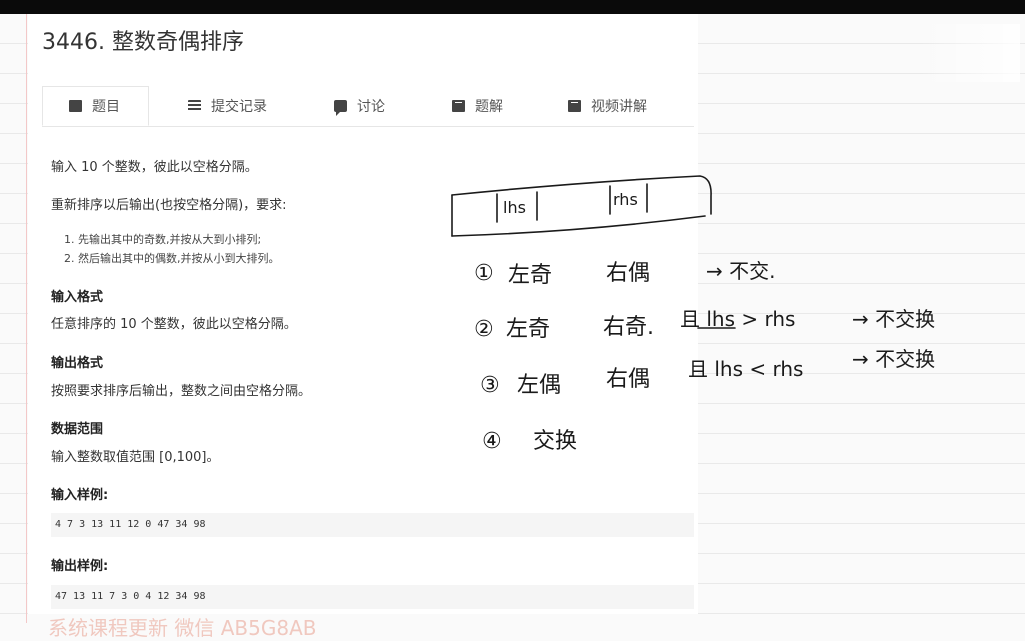  I want to click on promo-watermark: 系统课程更新 微信 AB5G8AB, so click(182, 628).